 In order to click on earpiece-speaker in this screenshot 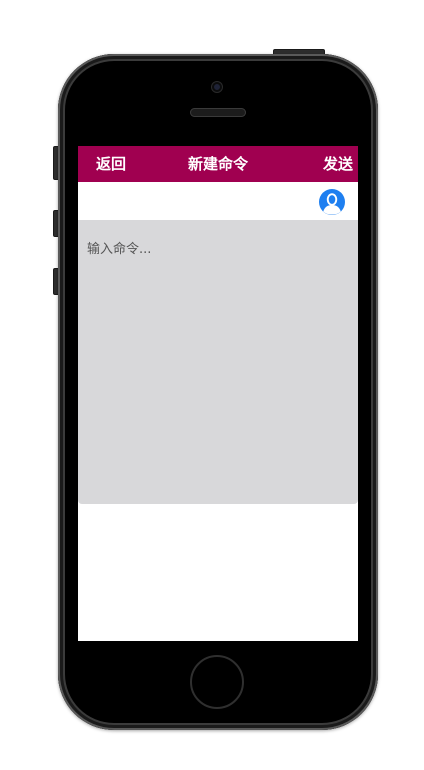, I will do `click(218, 112)`.